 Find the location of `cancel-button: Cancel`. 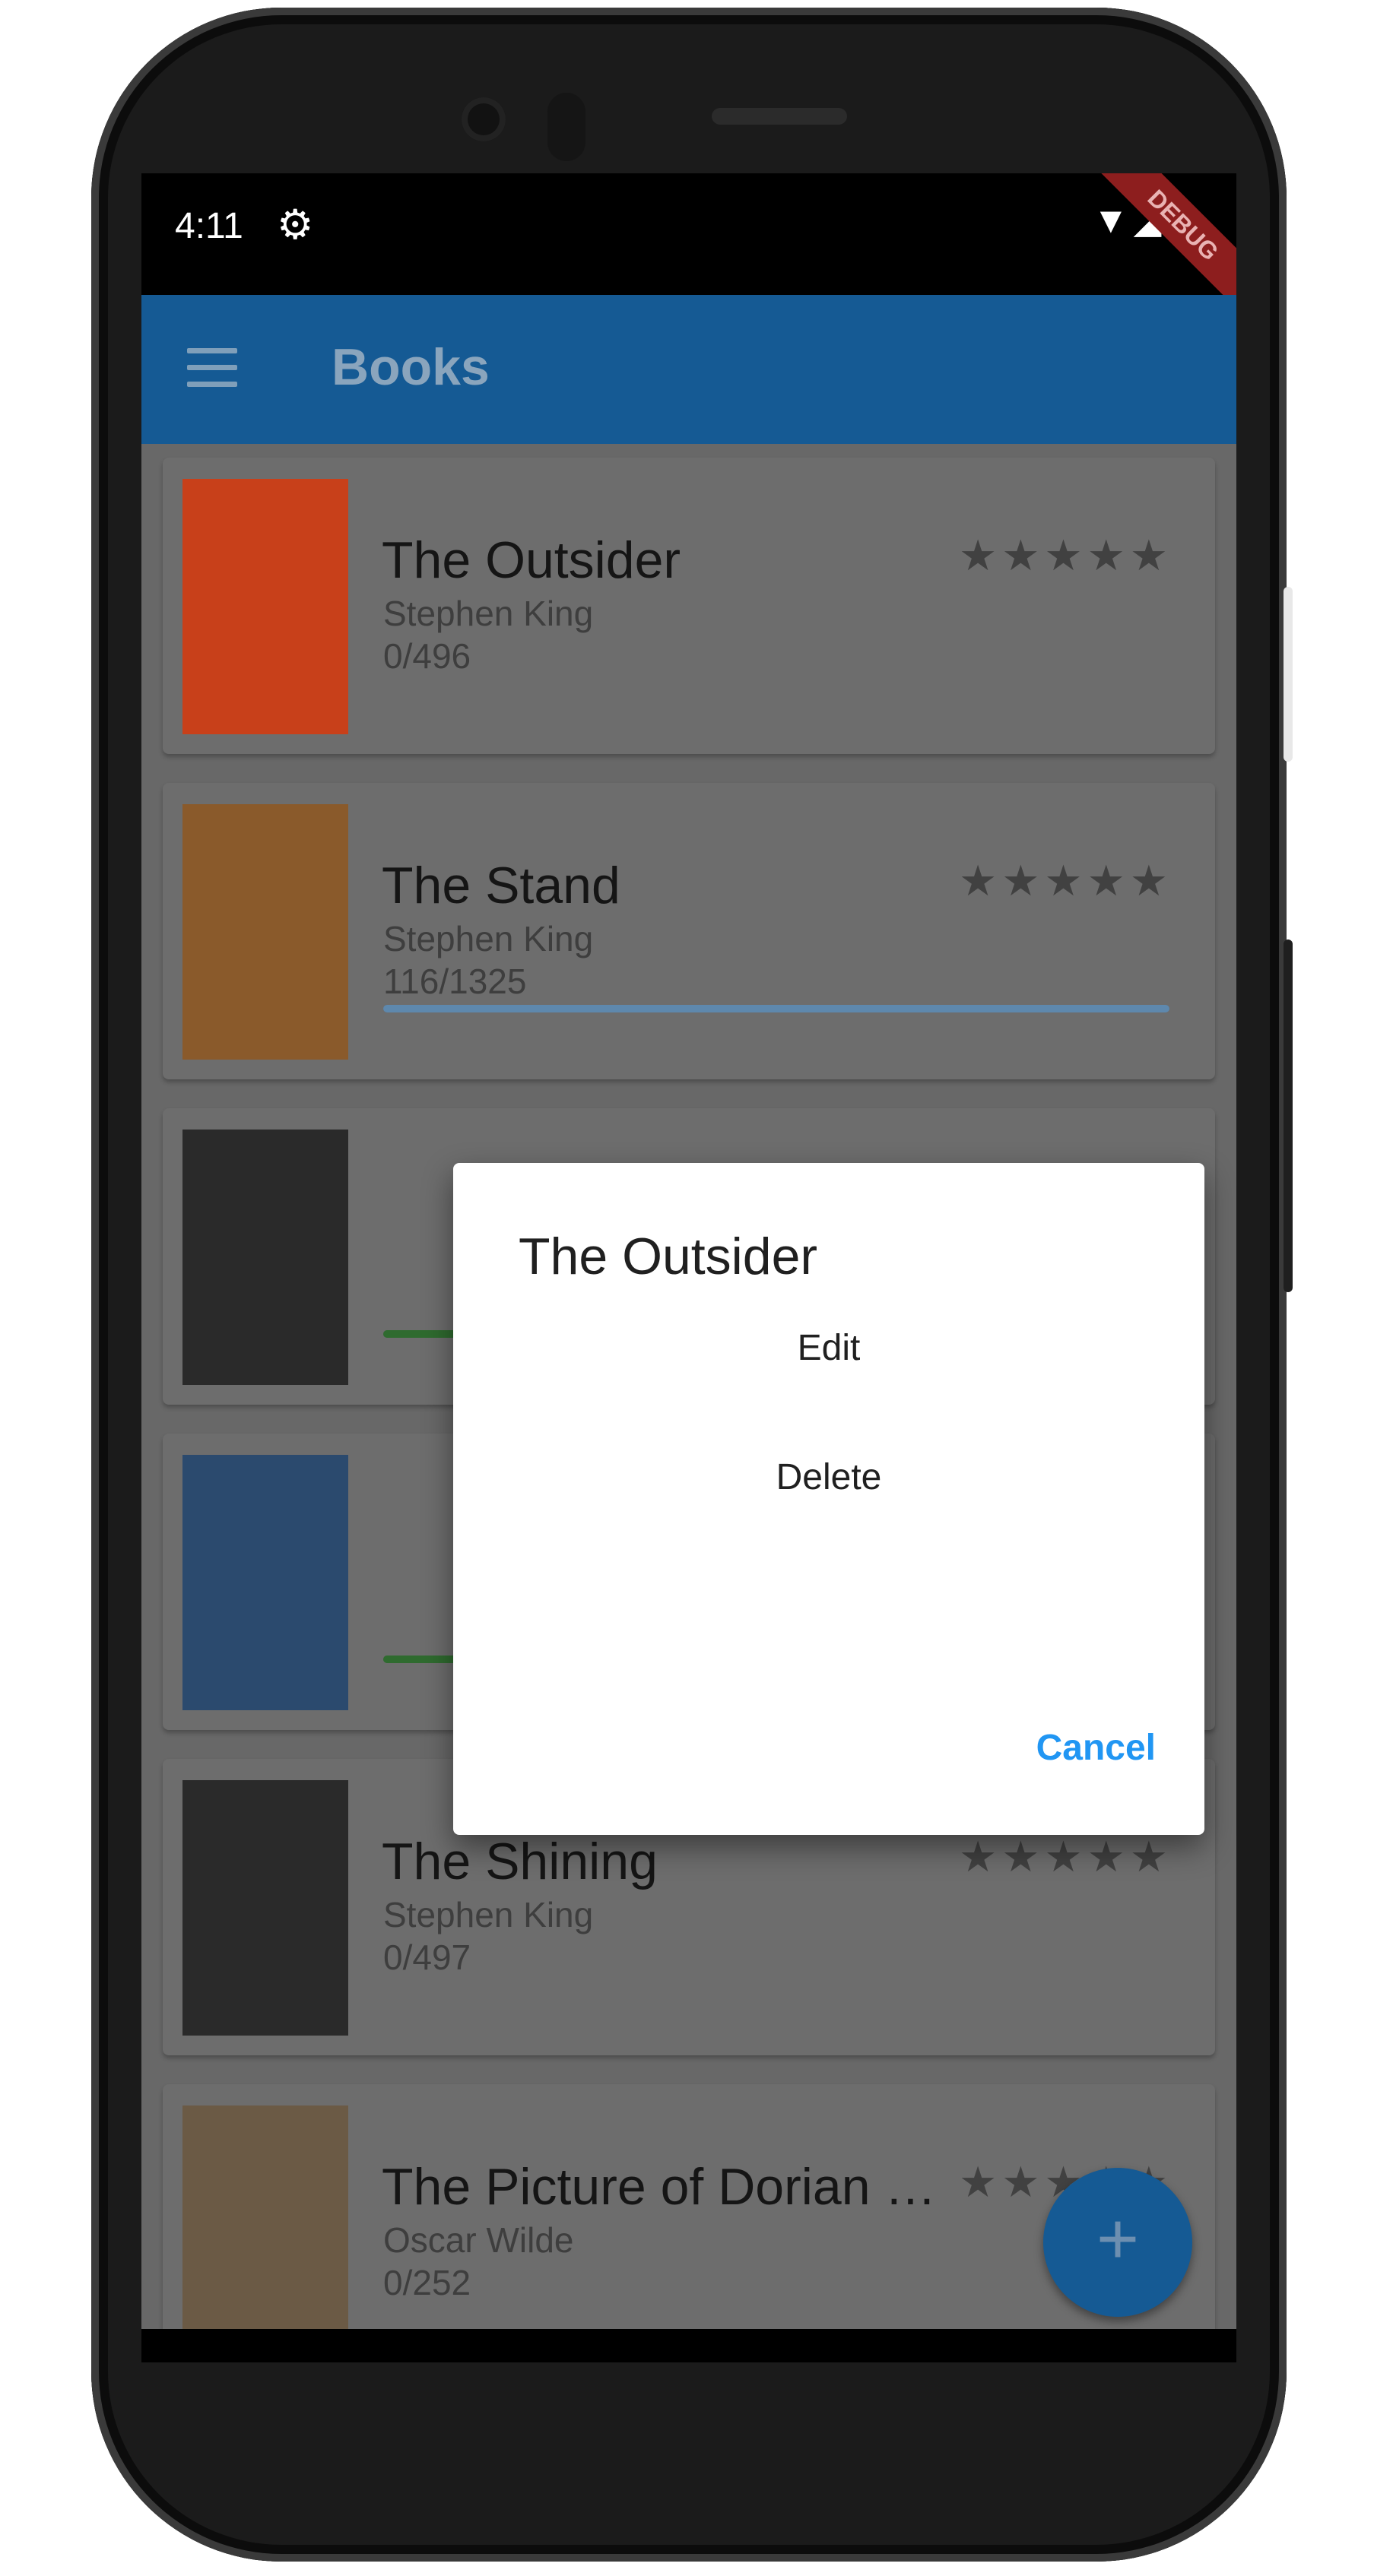

cancel-button: Cancel is located at coordinates (1096, 1748).